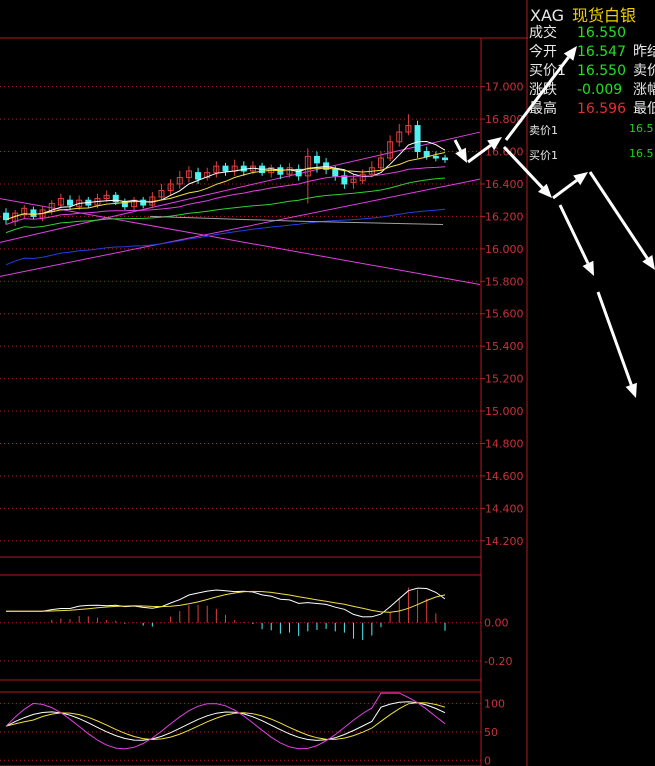  I want to click on buy1-row: 买价1 16.5, so click(591, 155).